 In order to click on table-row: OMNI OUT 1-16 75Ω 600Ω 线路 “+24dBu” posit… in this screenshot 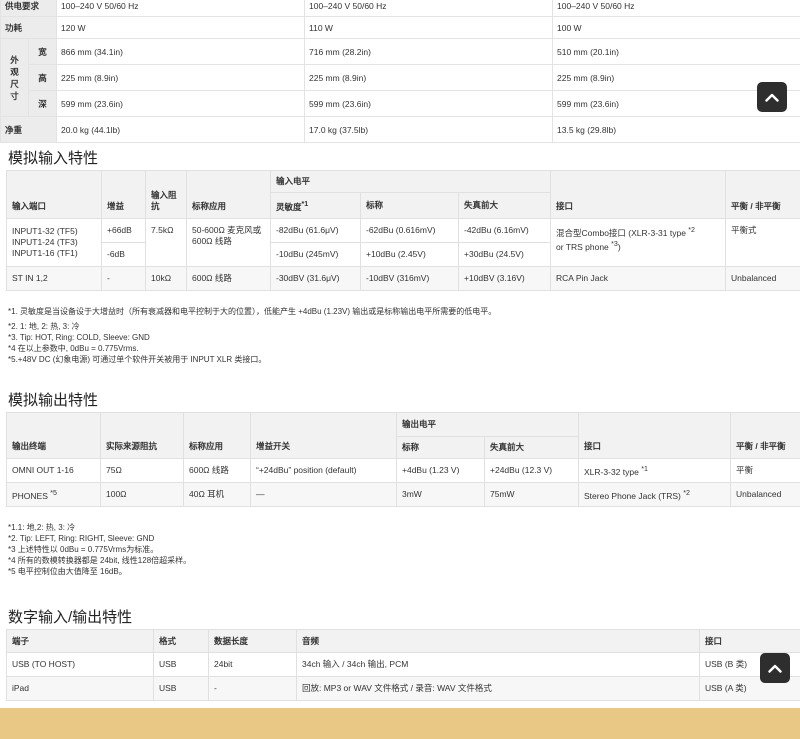, I will do `click(403, 470)`.